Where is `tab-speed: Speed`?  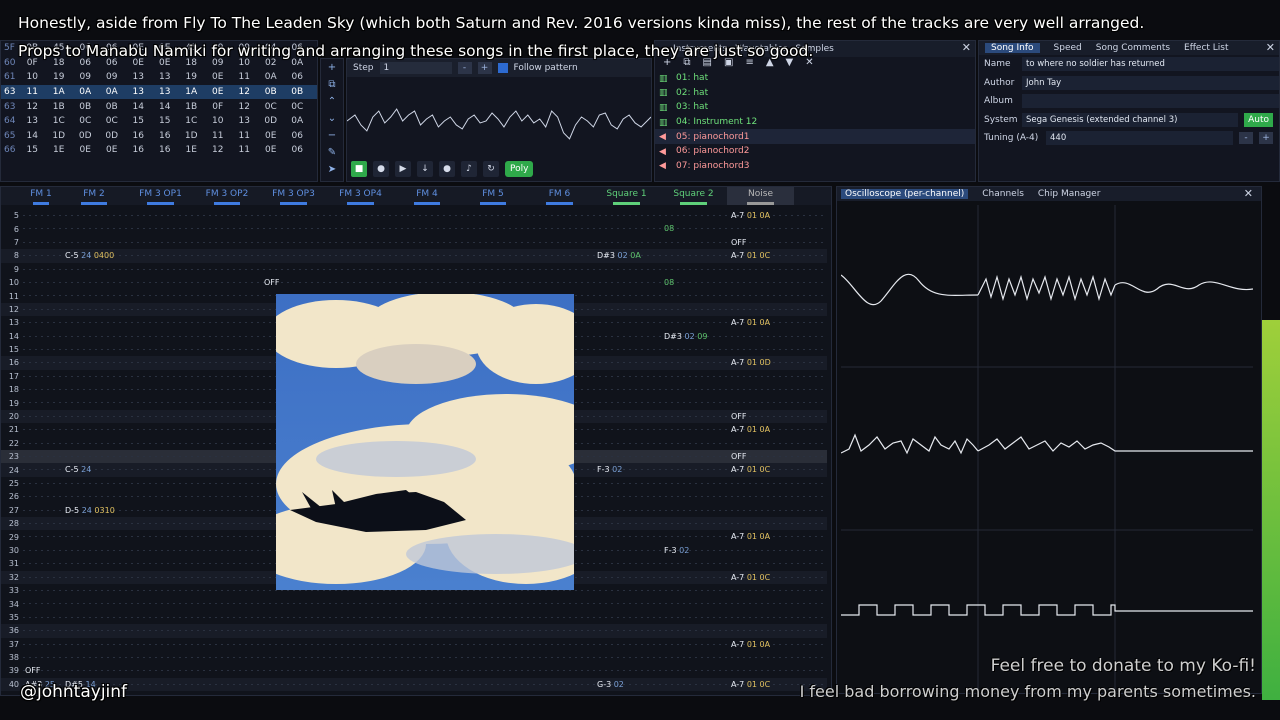 tab-speed: Speed is located at coordinates (1068, 48).